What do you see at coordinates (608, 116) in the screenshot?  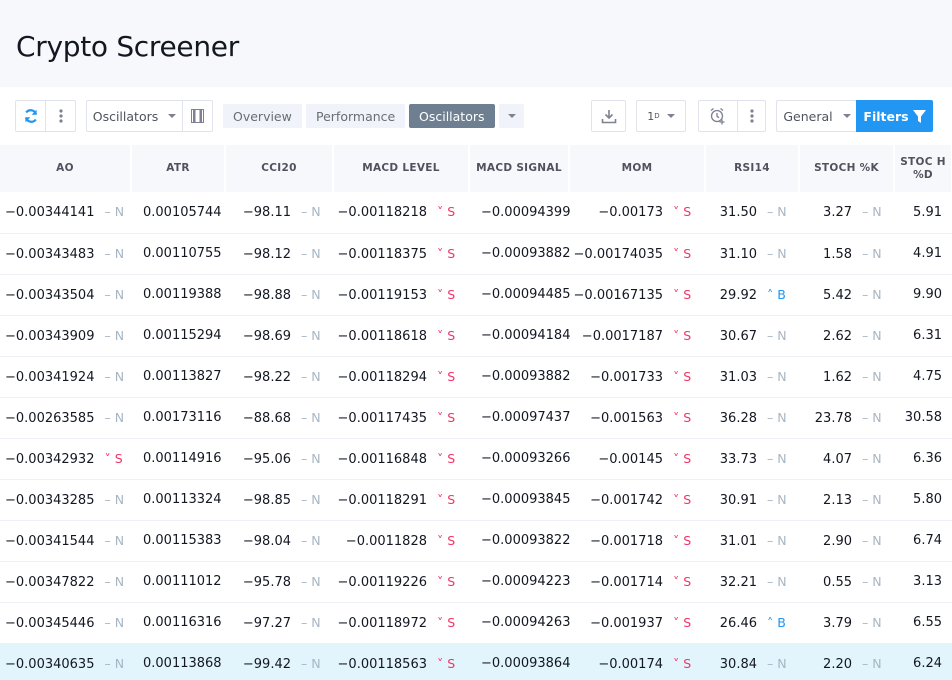 I see `export-button` at bounding box center [608, 116].